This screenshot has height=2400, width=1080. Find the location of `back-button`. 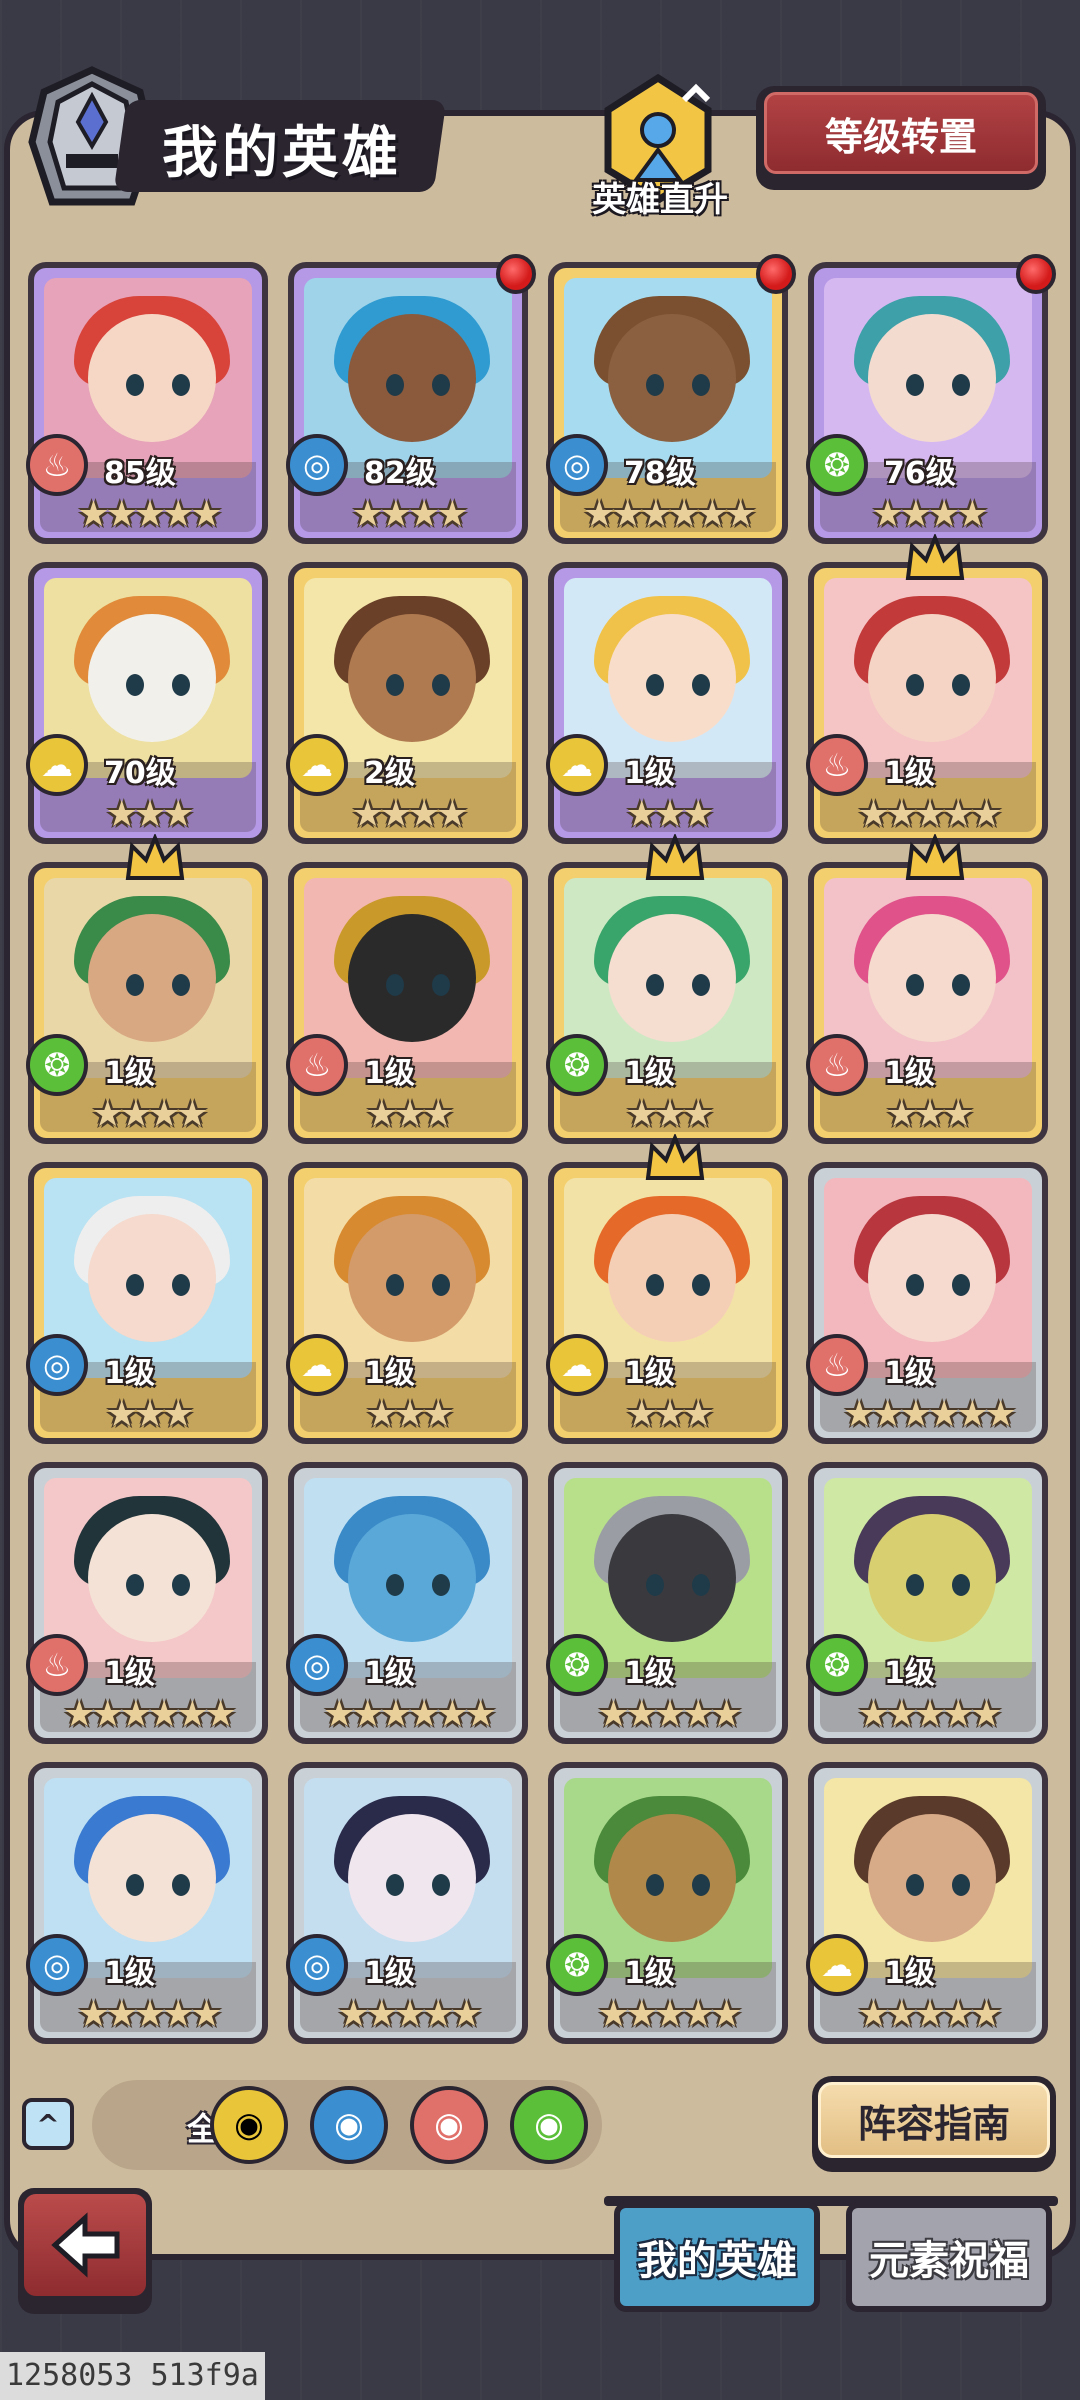

back-button is located at coordinates (85, 2251).